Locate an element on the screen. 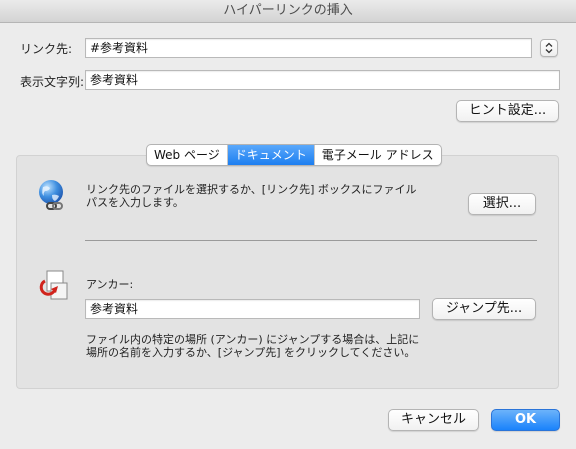 The width and height of the screenshot is (576, 449). tab-document: ドキュメント is located at coordinates (271, 155).